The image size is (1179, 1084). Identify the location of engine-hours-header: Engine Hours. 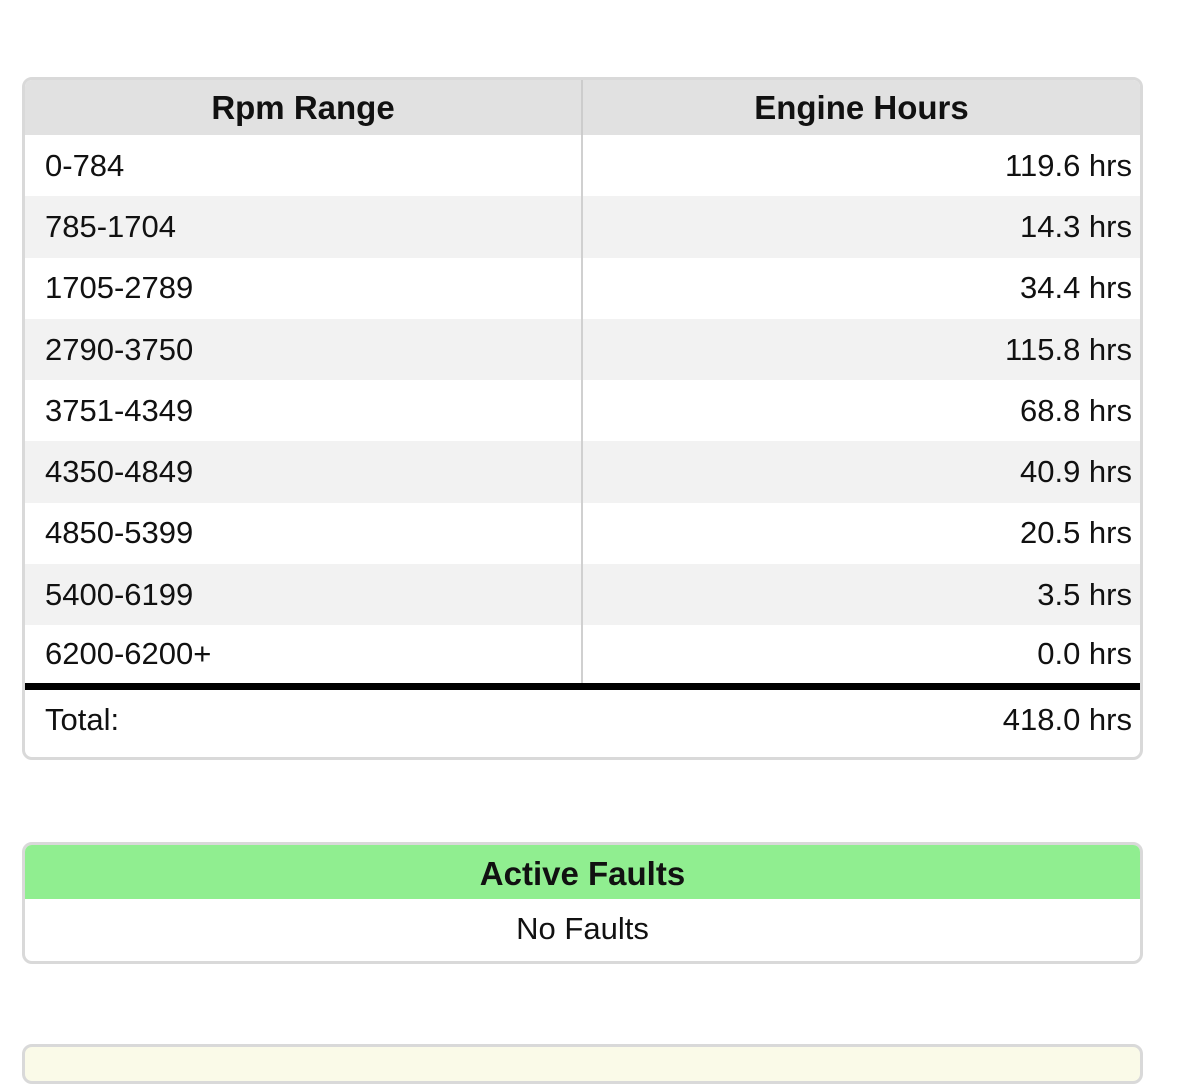
(861, 107).